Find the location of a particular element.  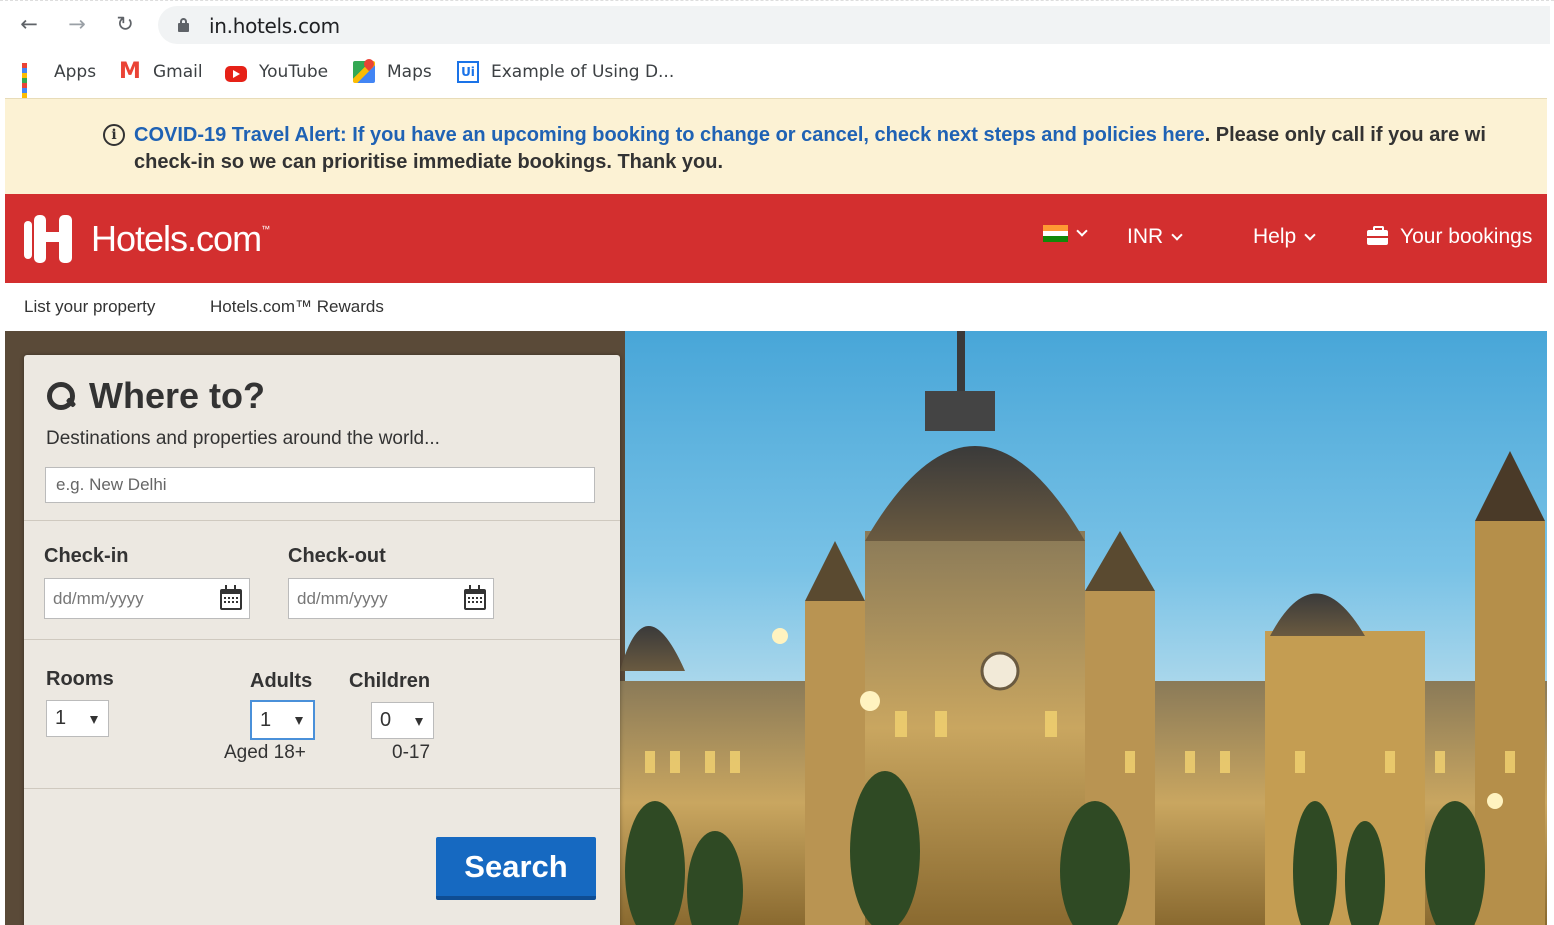

bookmark-label: Maps is located at coordinates (409, 72).